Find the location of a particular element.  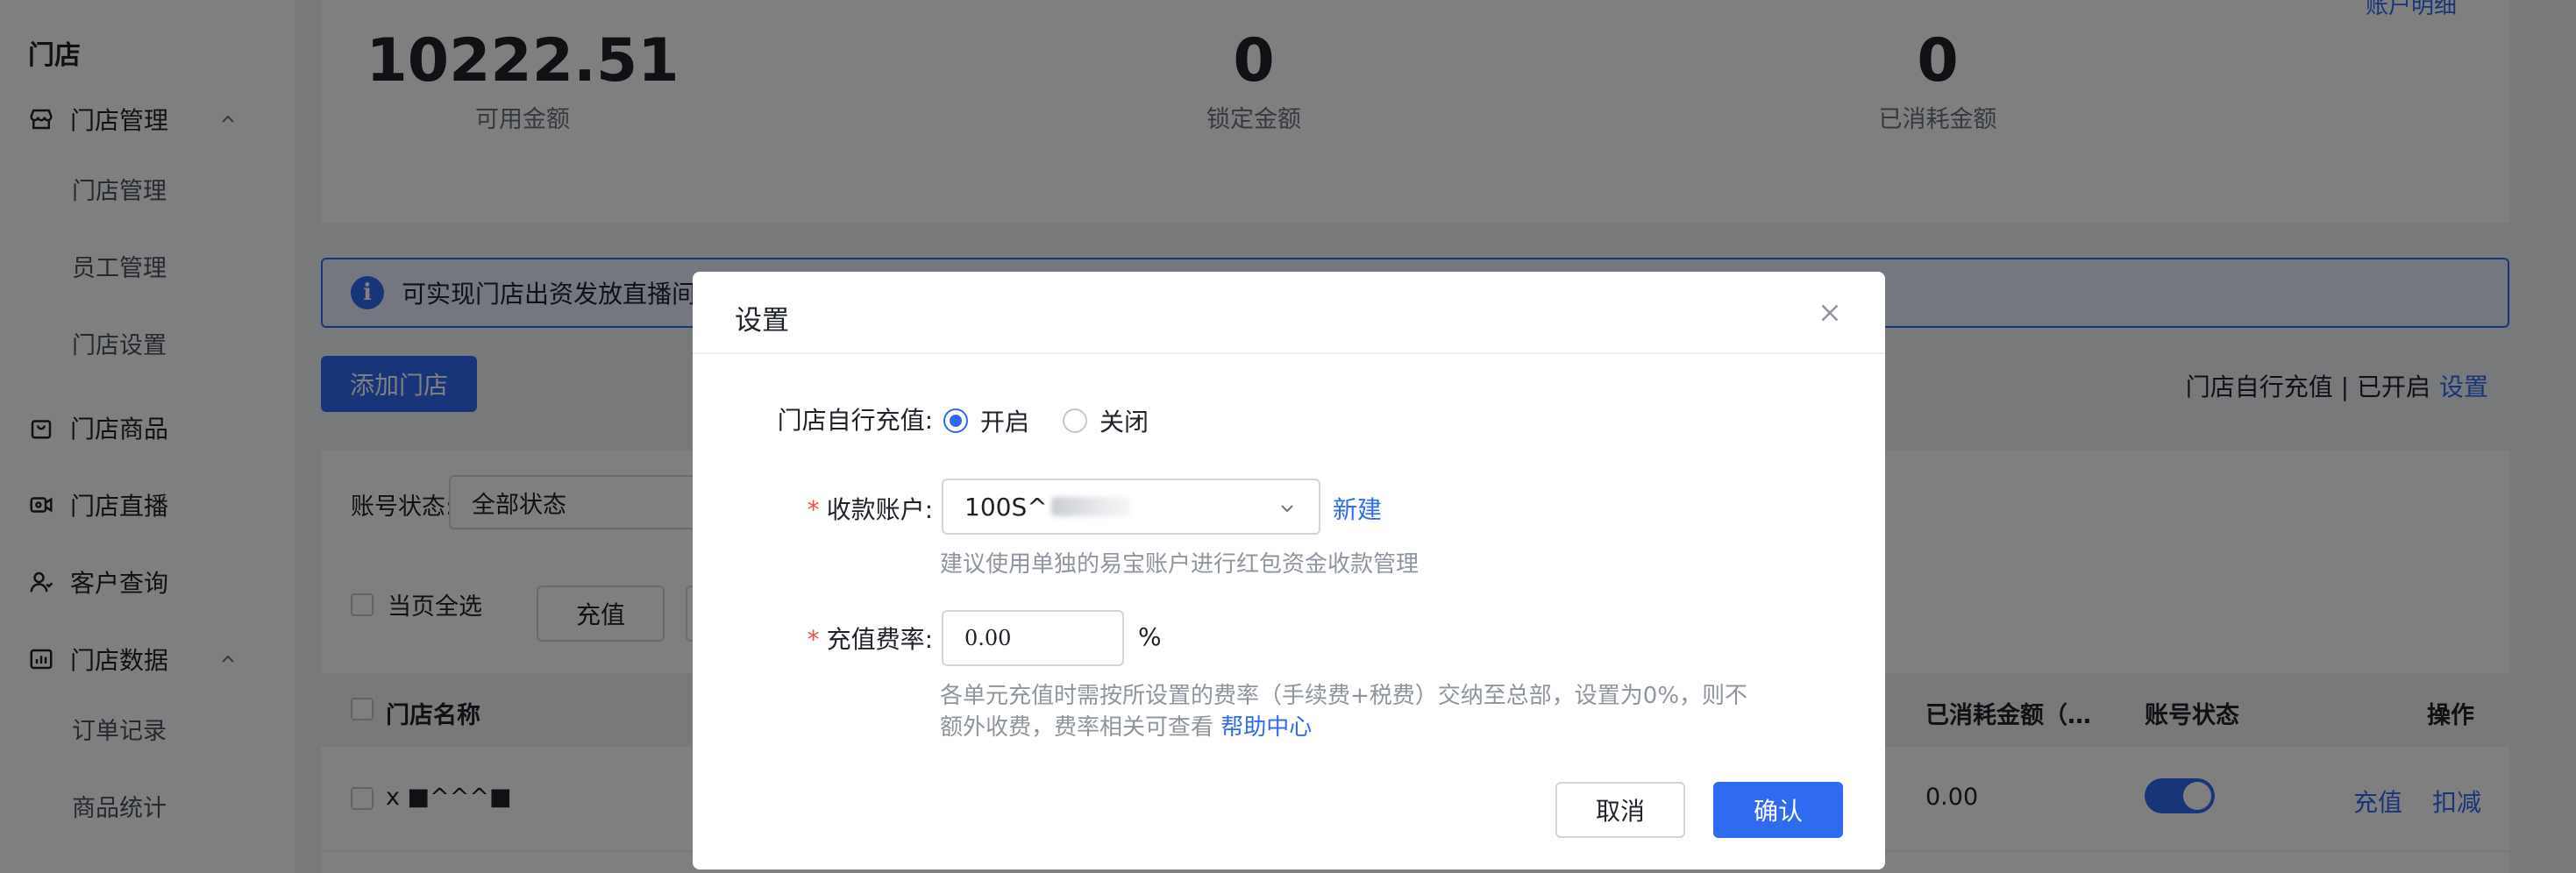

rate-label-text: 充值费率: is located at coordinates (879, 639).